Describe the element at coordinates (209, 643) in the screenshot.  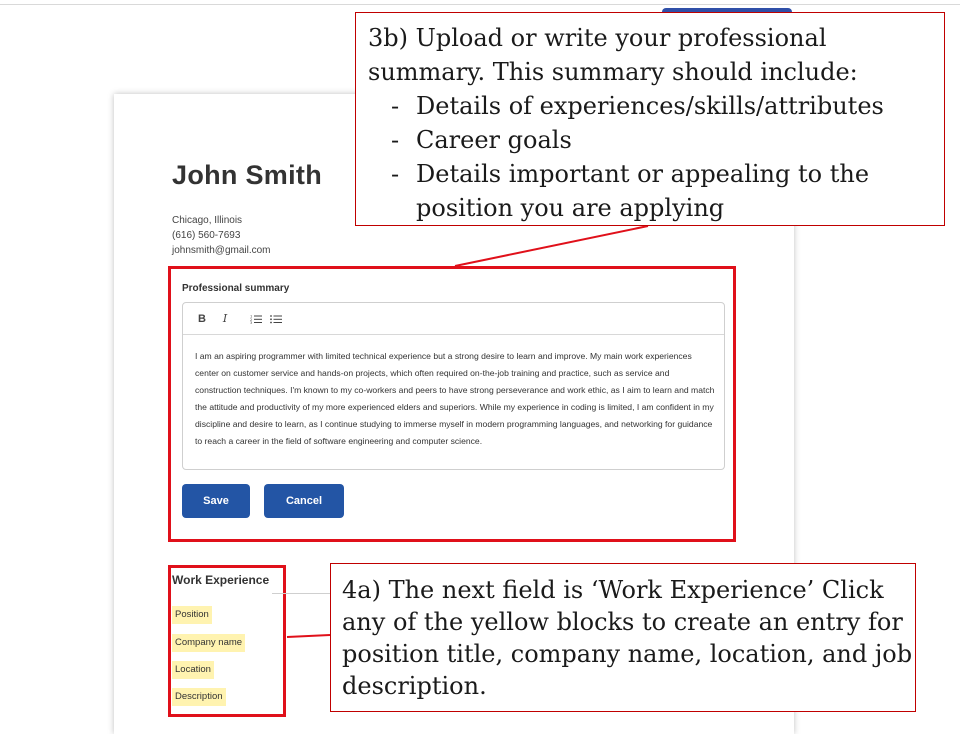
I see `company-name-field: Company name` at that location.